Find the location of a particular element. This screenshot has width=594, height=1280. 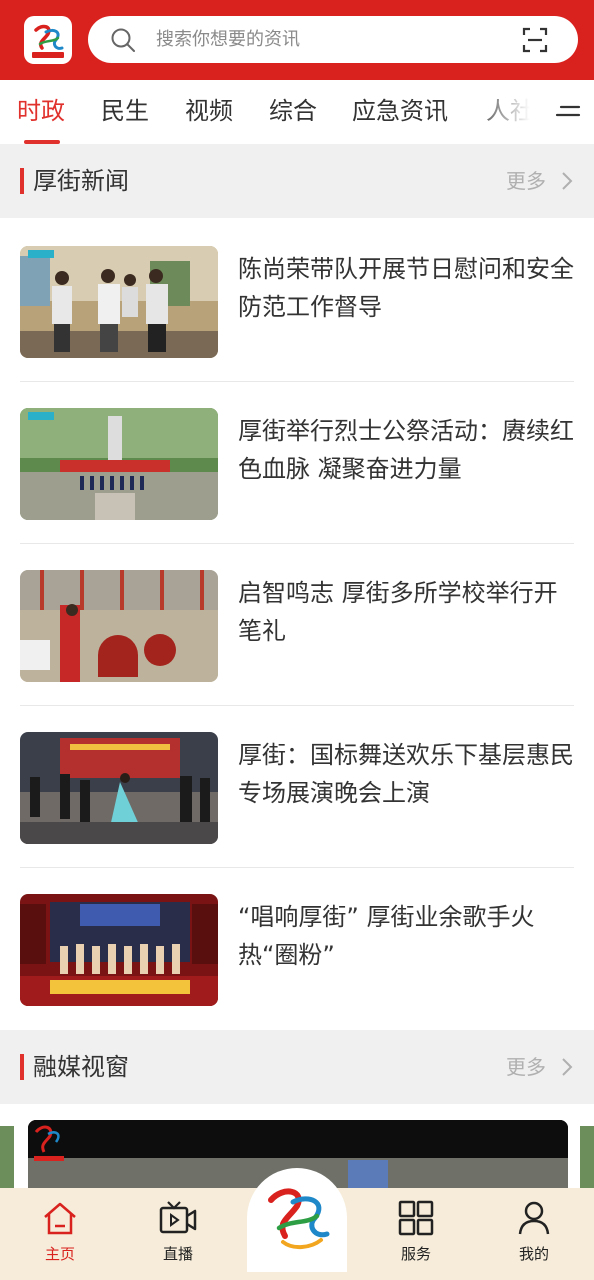

tab-fade is located at coordinates (510, 112).